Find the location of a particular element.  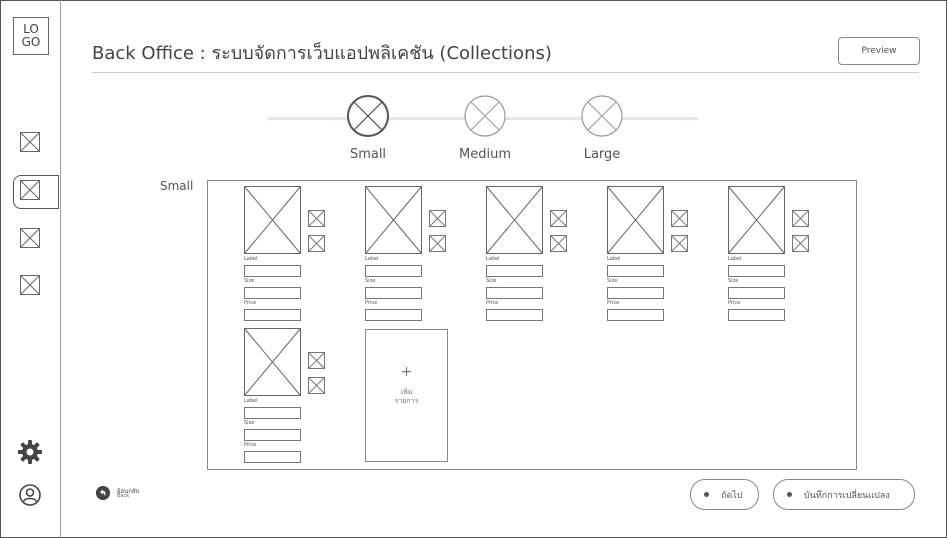

sidebar-item-2-icon is located at coordinates (30, 190).